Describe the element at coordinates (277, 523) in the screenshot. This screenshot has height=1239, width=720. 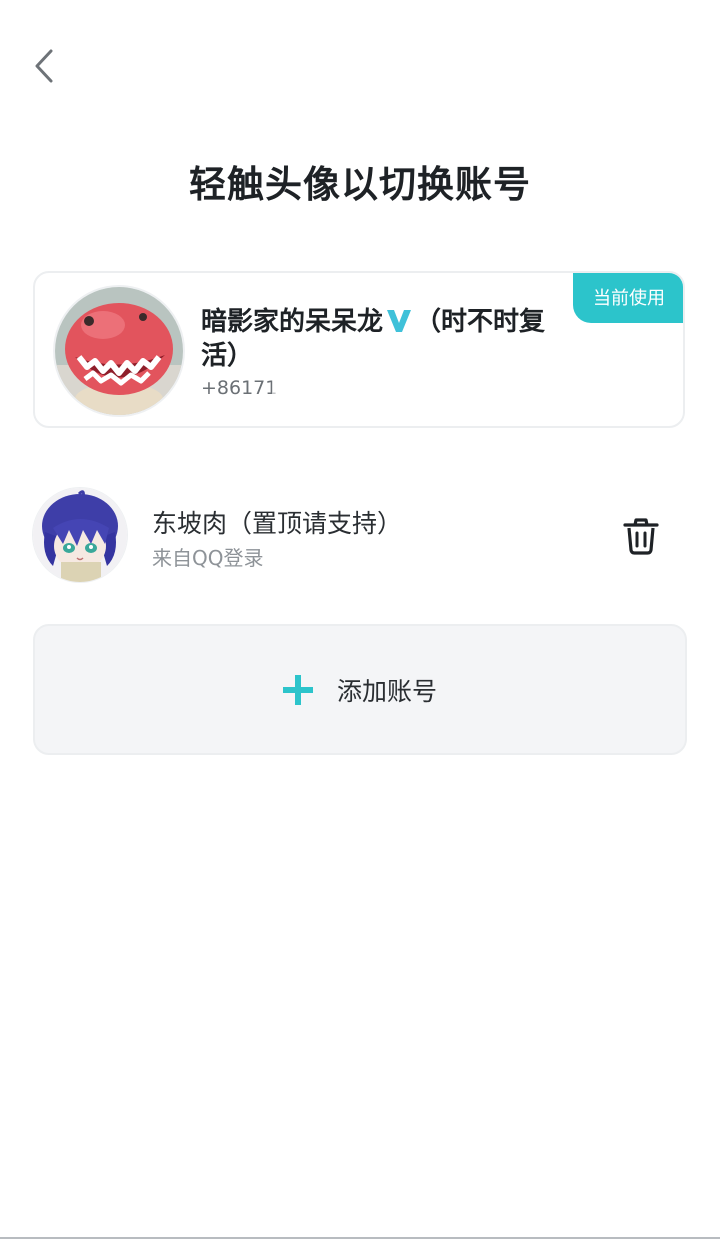
I see `account-name: 东坡肉（置顶请支持）` at that location.